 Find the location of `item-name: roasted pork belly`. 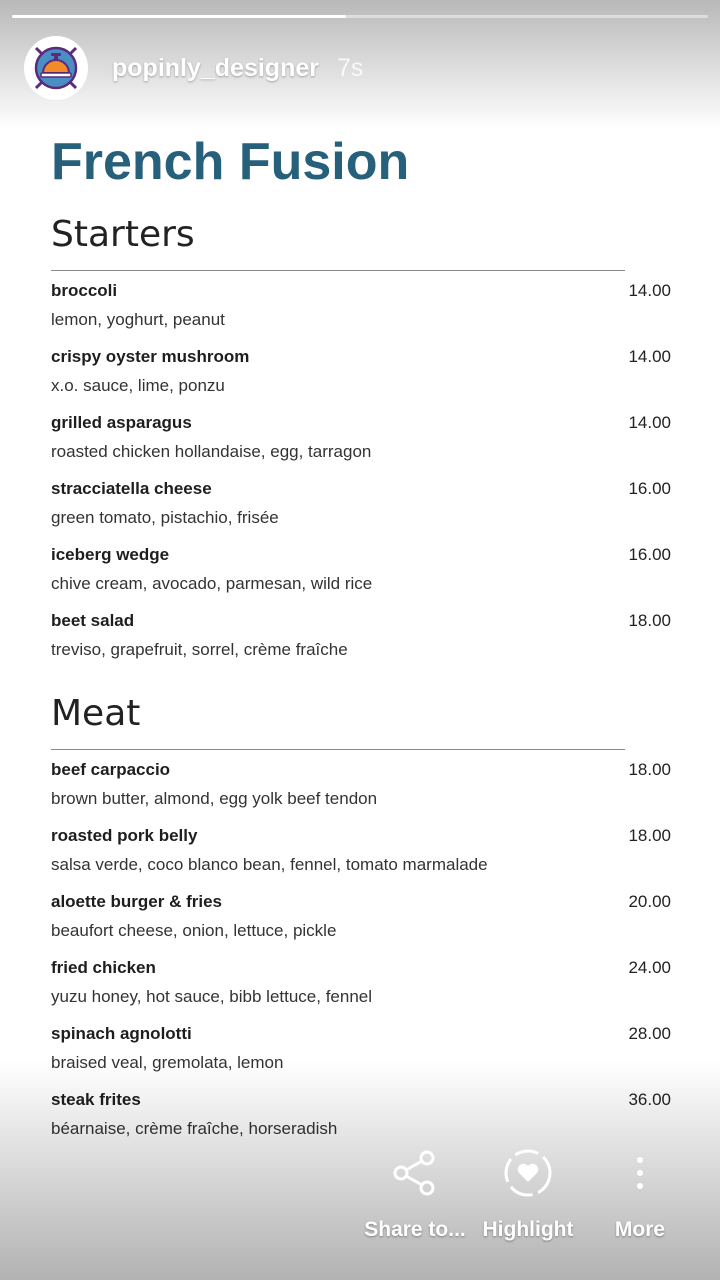

item-name: roasted pork belly is located at coordinates (124, 835).